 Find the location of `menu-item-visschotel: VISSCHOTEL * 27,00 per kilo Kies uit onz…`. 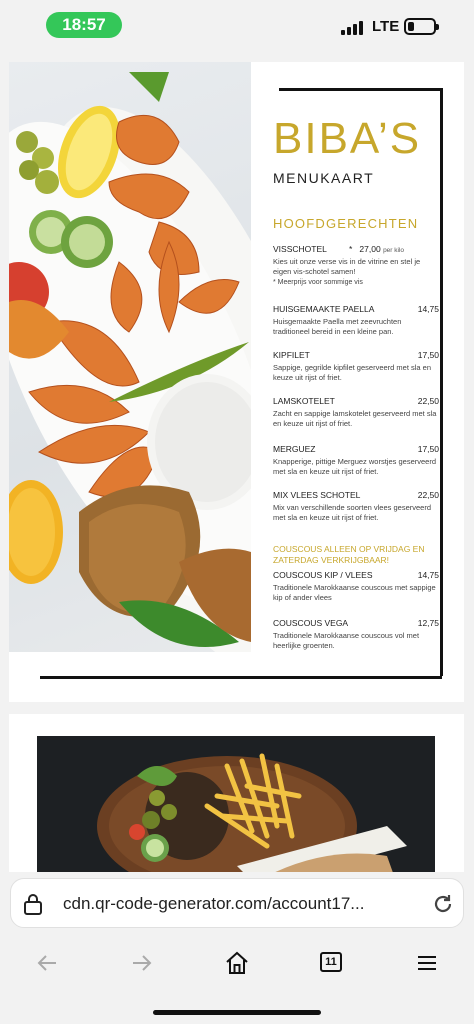

menu-item-visschotel: VISSCHOTEL * 27,00 per kilo Kies uit onz… is located at coordinates (356, 265).